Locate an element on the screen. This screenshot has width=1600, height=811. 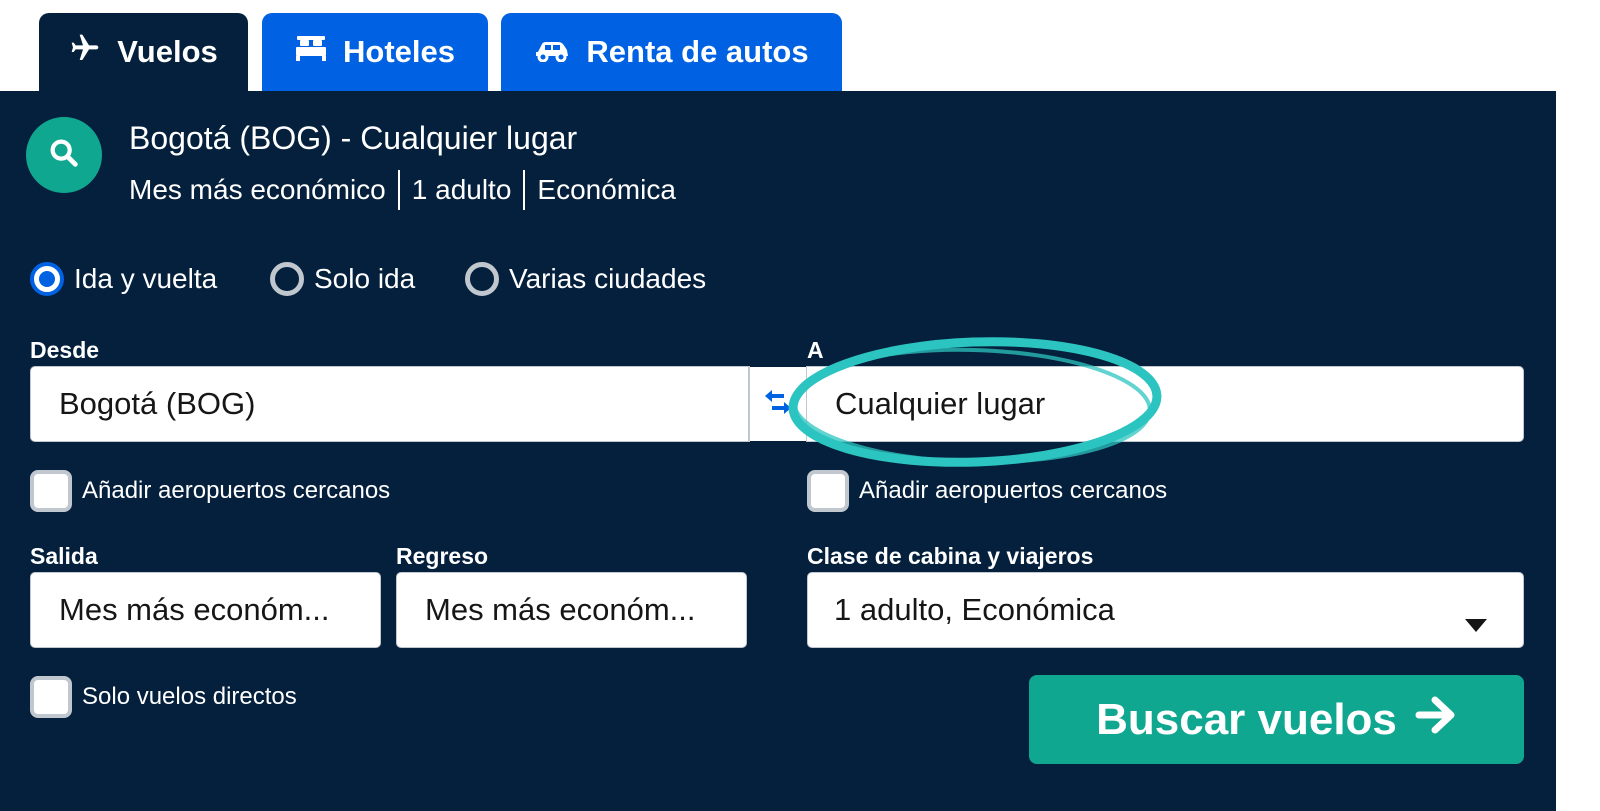
arrow-right-icon is located at coordinates (1436, 720).